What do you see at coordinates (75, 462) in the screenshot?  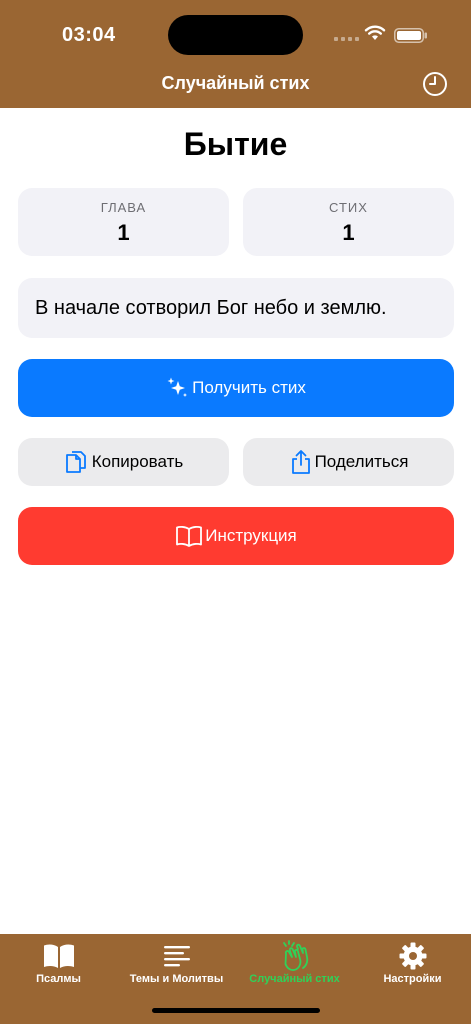 I see `copy-icon` at bounding box center [75, 462].